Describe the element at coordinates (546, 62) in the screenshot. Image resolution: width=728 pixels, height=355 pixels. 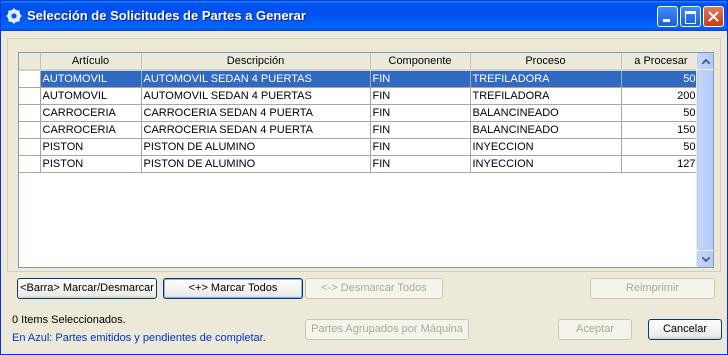
I see `column-header-proceso: Proceso` at that location.